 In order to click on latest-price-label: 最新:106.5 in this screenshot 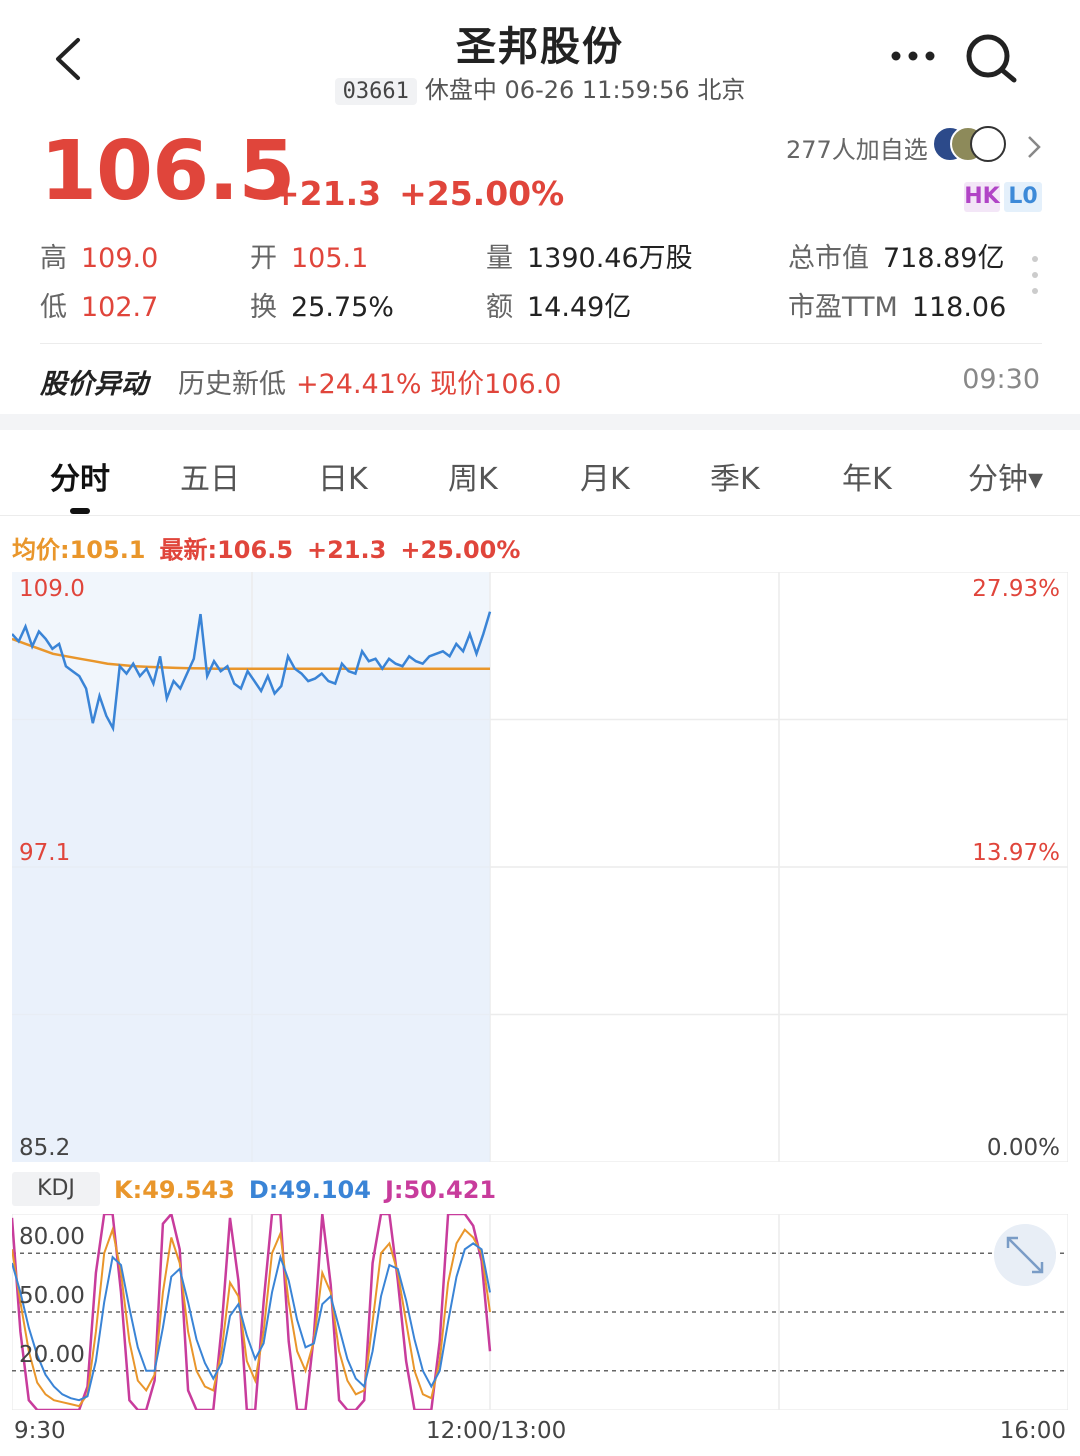, I will do `click(226, 550)`.